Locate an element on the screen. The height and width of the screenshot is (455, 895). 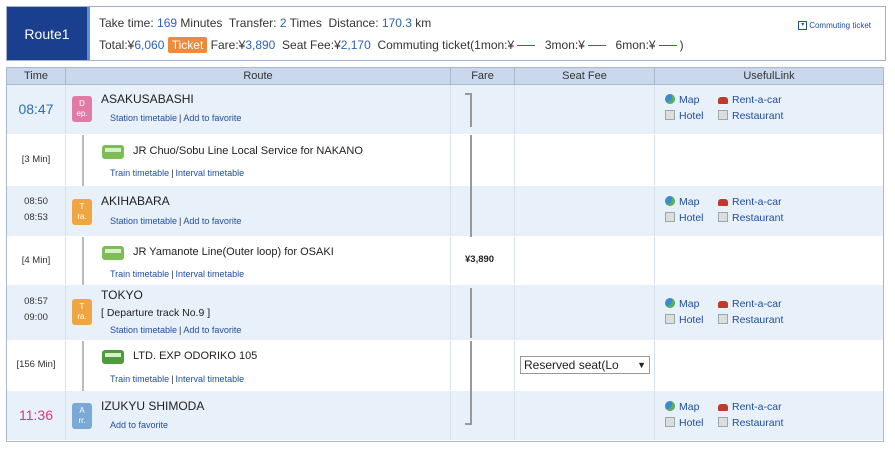
station-name: ASAKUSABASHI is located at coordinates (147, 99).